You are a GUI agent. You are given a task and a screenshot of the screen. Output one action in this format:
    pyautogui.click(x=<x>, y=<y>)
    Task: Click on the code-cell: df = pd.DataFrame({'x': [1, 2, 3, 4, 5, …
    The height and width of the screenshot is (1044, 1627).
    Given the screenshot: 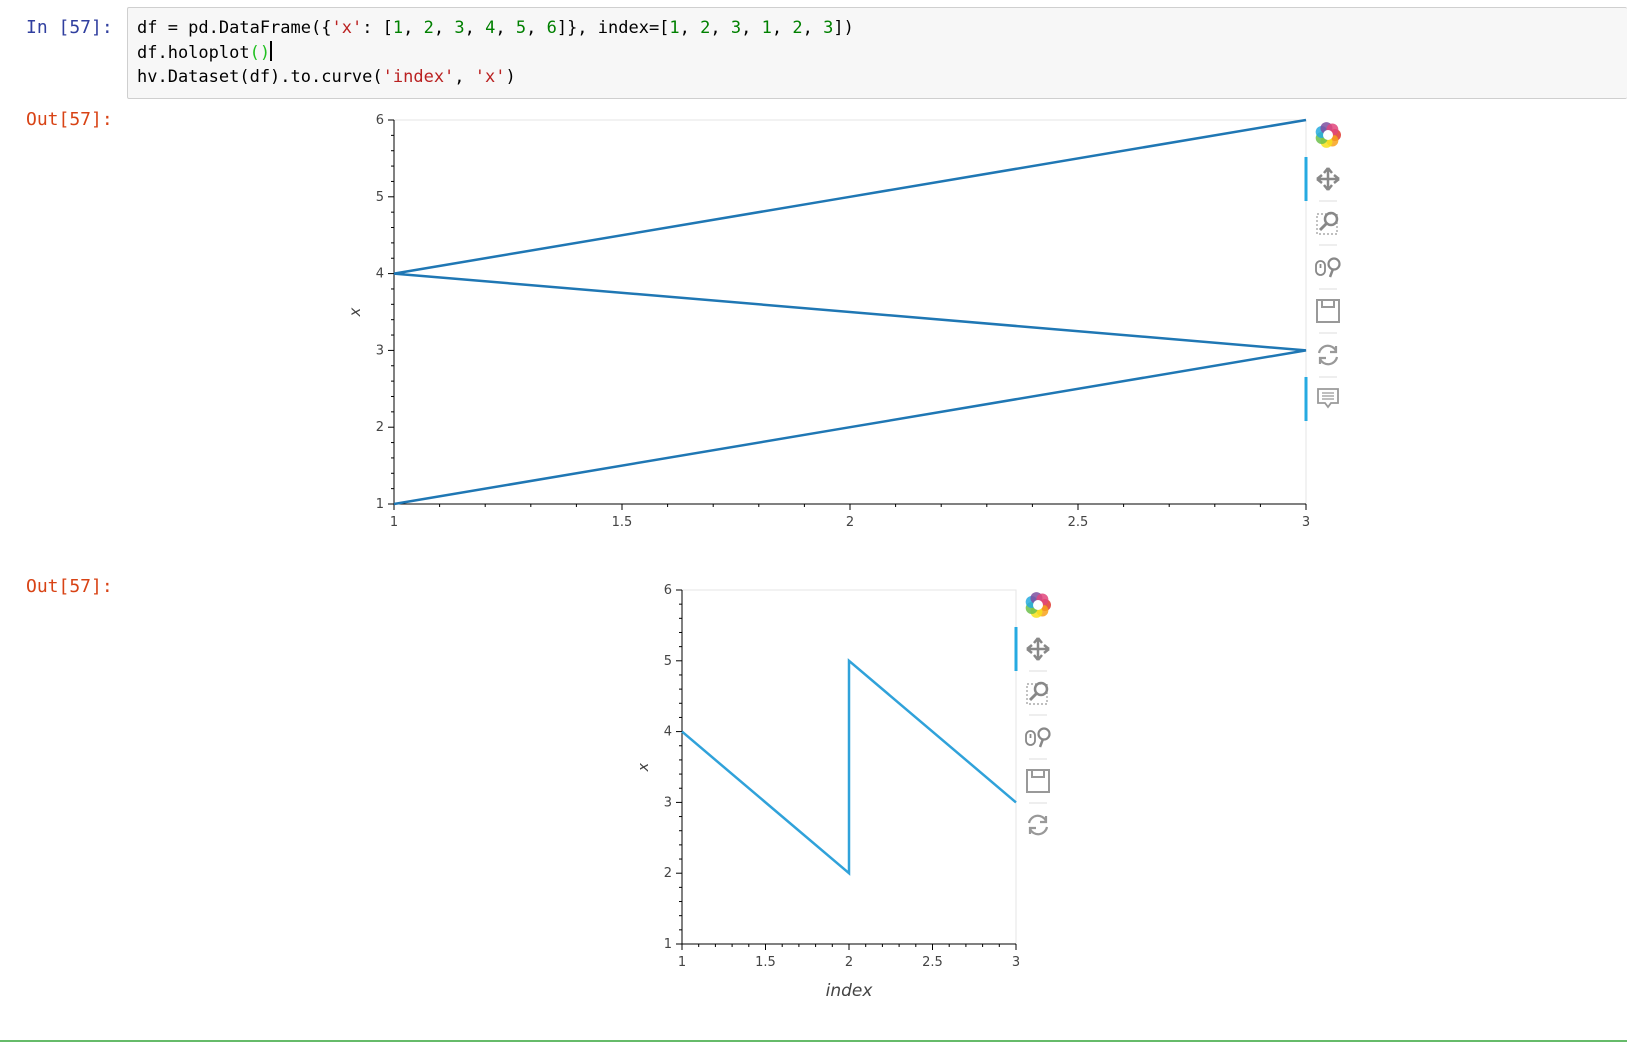 What is the action you would take?
    pyautogui.click(x=877, y=53)
    